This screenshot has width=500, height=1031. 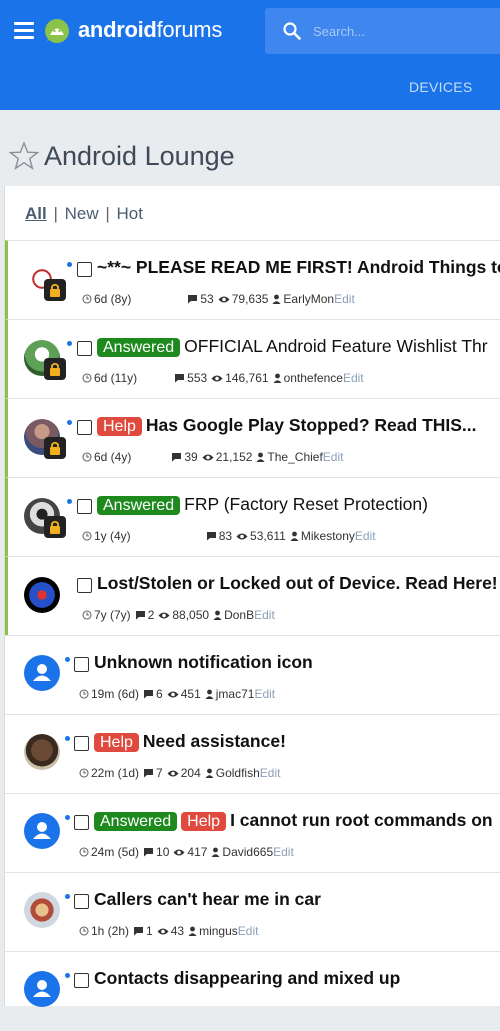 What do you see at coordinates (218, 931) in the screenshot?
I see `thread-author-text: mingus` at bounding box center [218, 931].